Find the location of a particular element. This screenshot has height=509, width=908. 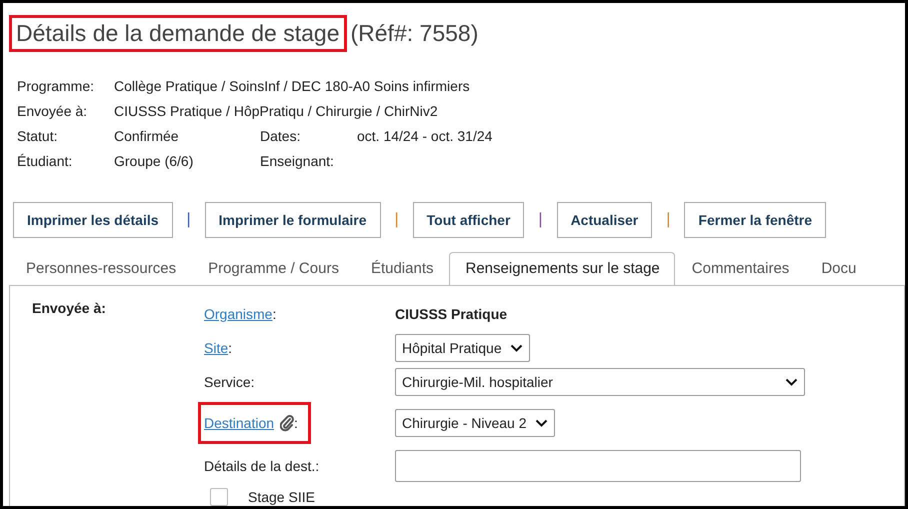

summary-value: Groupe (6/6) is located at coordinates (154, 161).